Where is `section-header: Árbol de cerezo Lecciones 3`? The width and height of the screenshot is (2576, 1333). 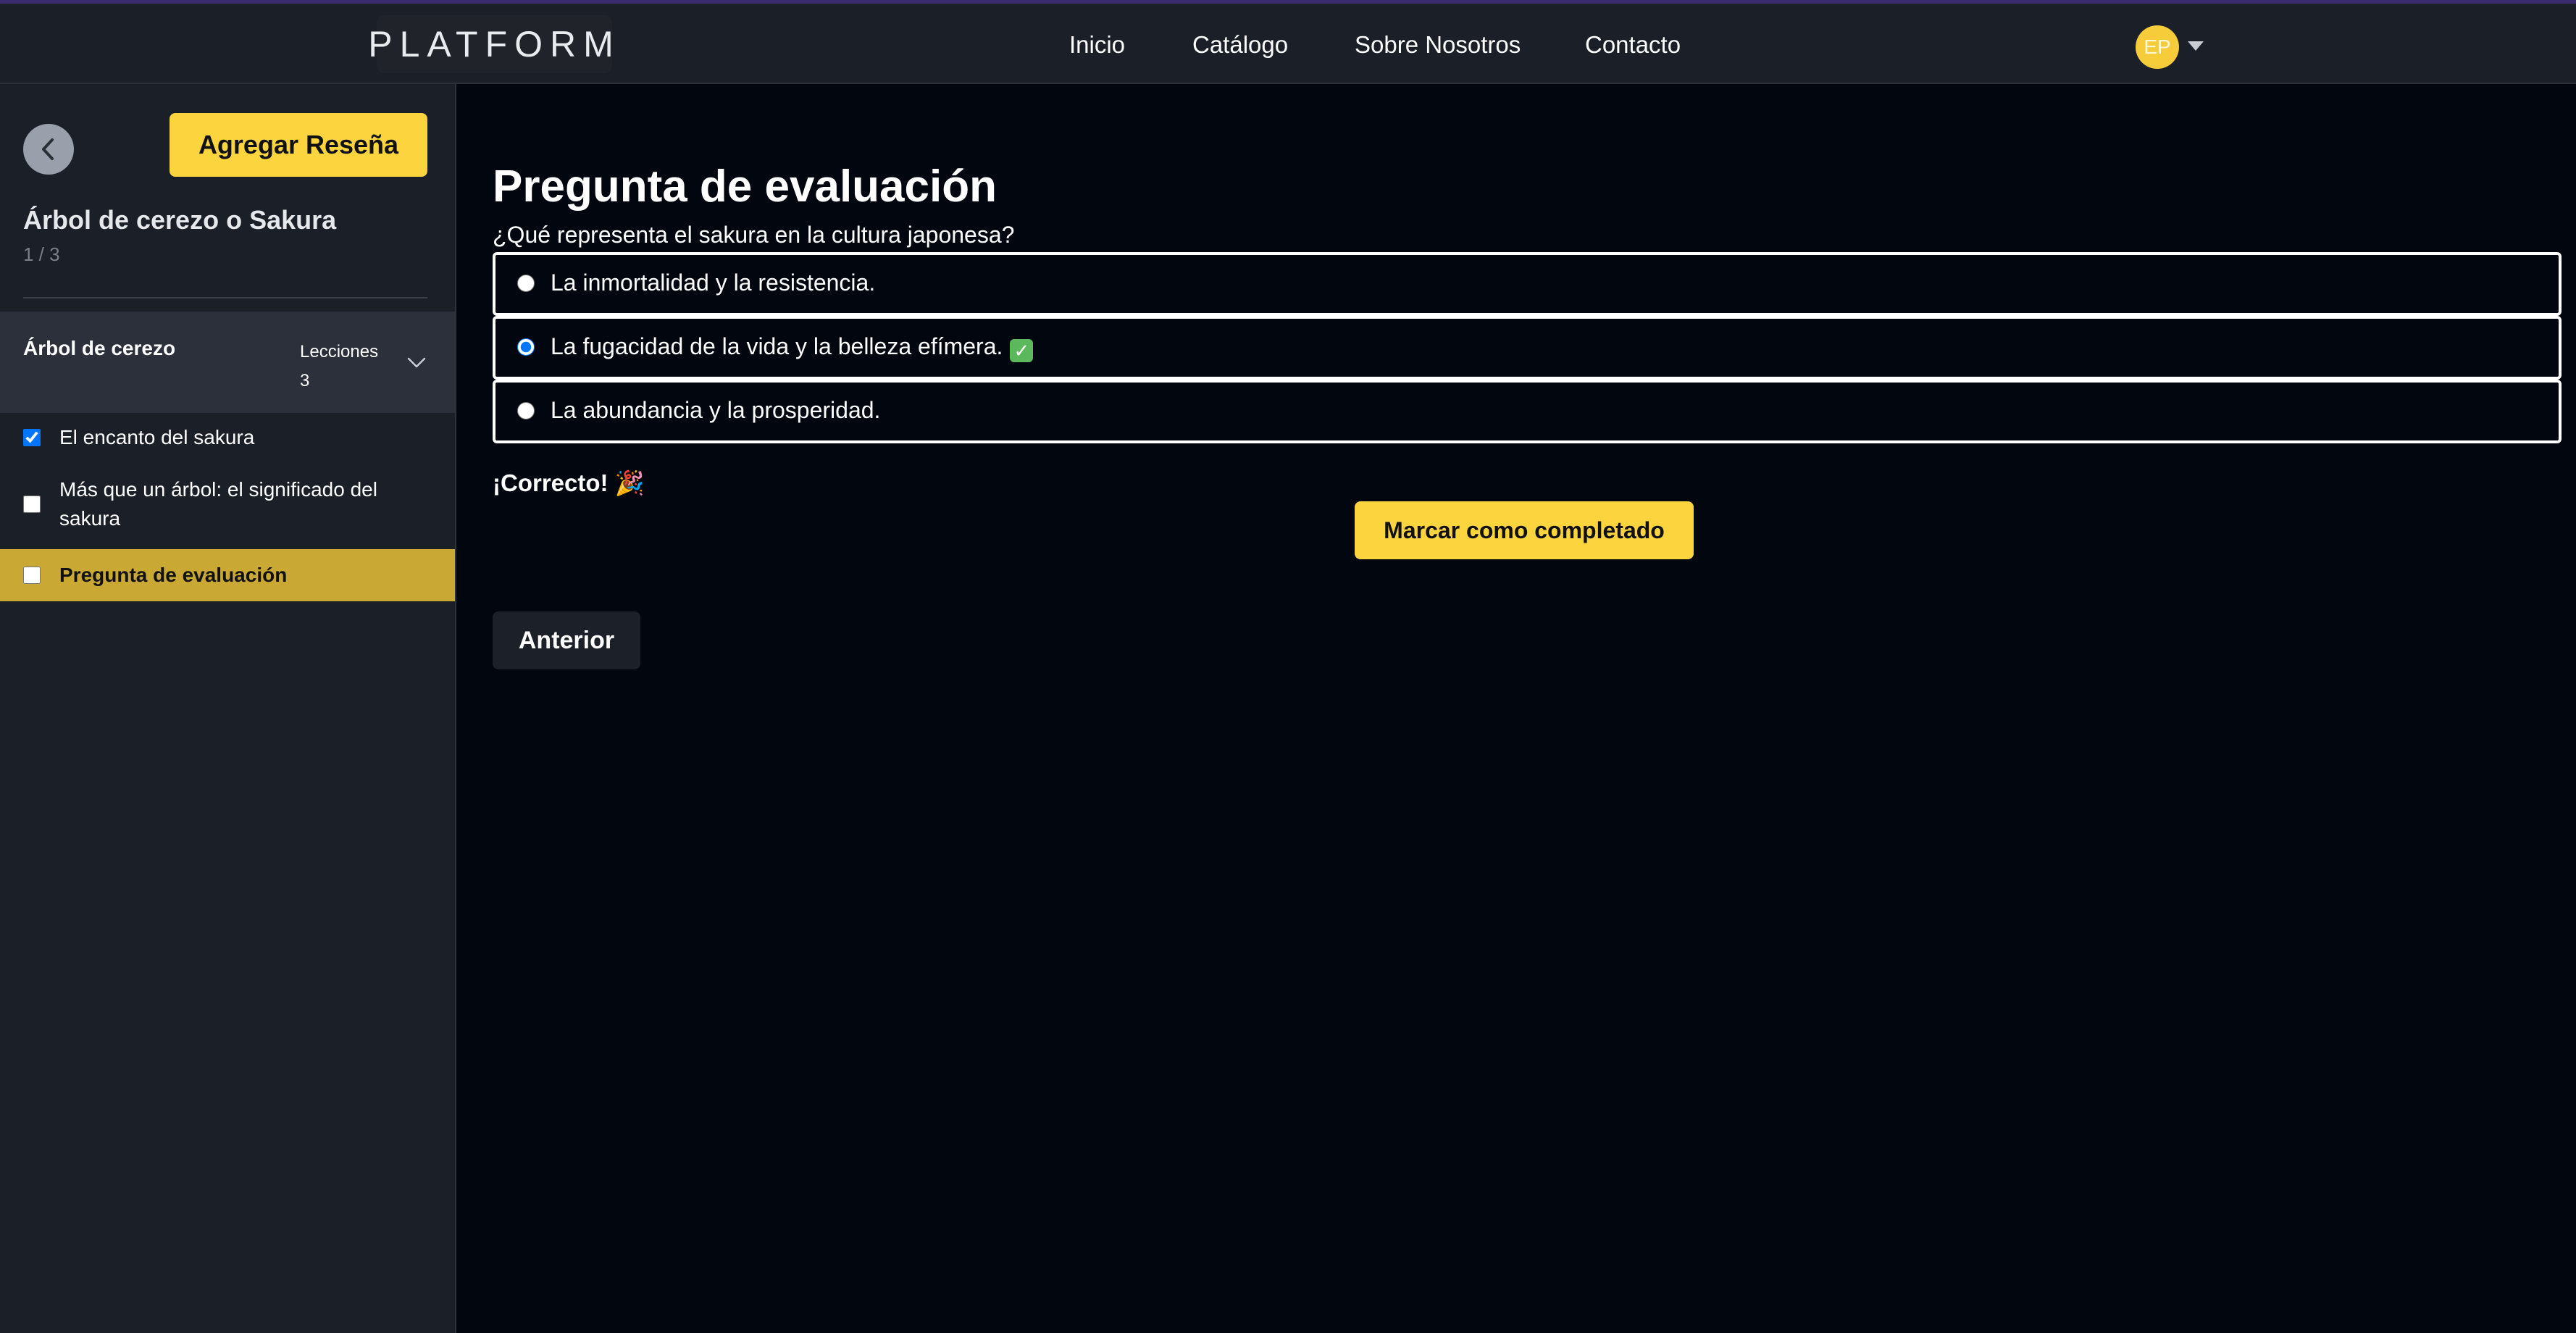
section-header: Árbol de cerezo Lecciones 3 is located at coordinates (227, 362).